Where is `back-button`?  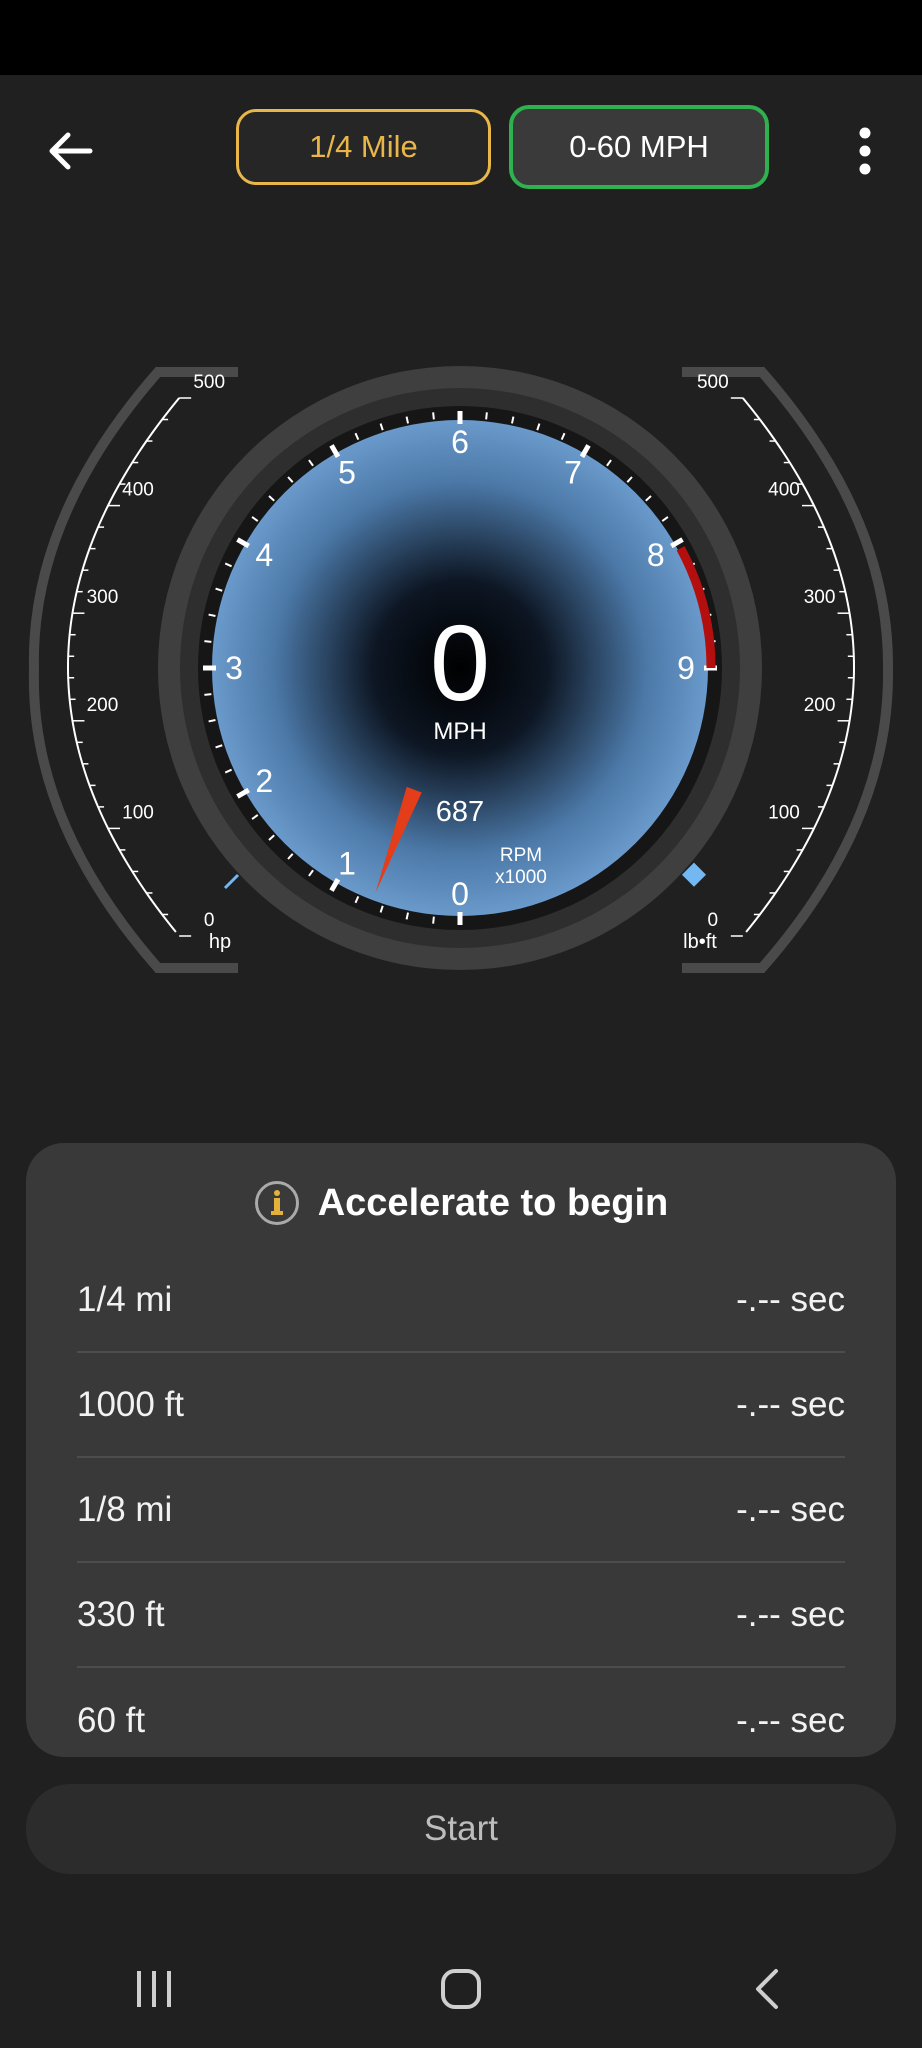
back-button is located at coordinates (70, 151).